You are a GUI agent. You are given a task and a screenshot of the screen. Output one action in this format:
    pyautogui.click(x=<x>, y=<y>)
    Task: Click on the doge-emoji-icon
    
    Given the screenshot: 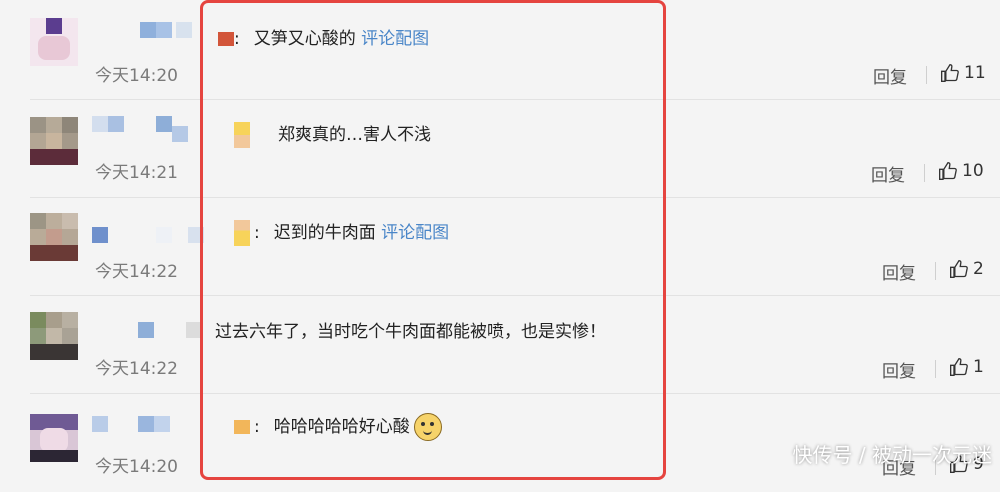 What is the action you would take?
    pyautogui.click(x=427, y=427)
    